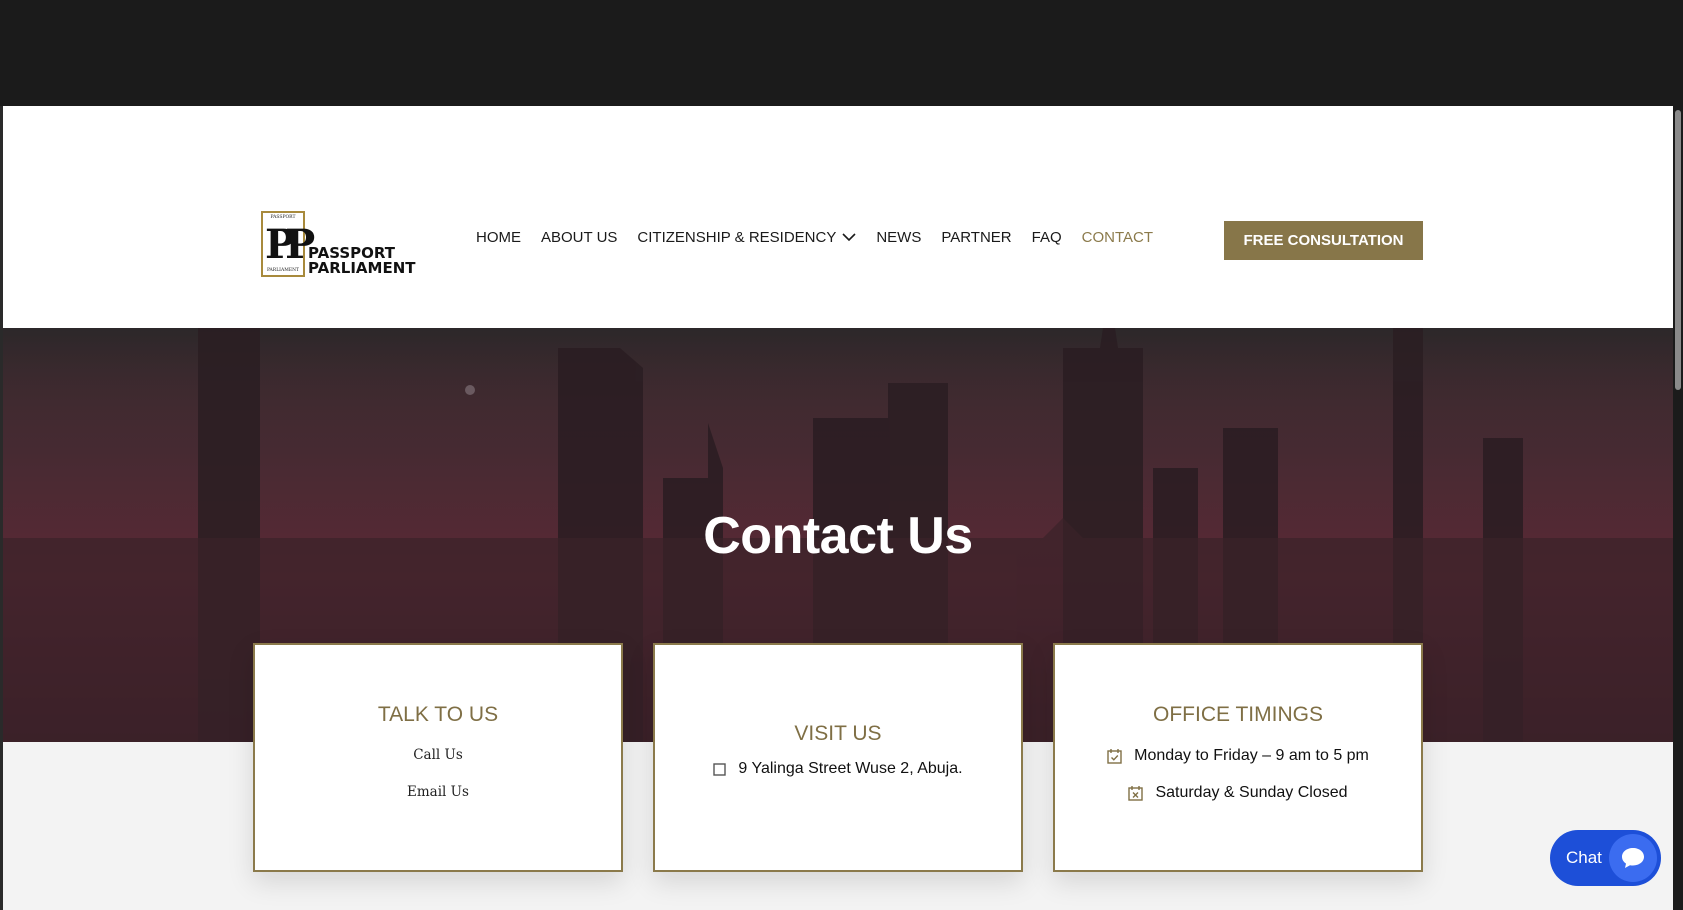  Describe the element at coordinates (1323, 240) in the screenshot. I see `free-consultation-button: FREE CONSULTATION` at that location.